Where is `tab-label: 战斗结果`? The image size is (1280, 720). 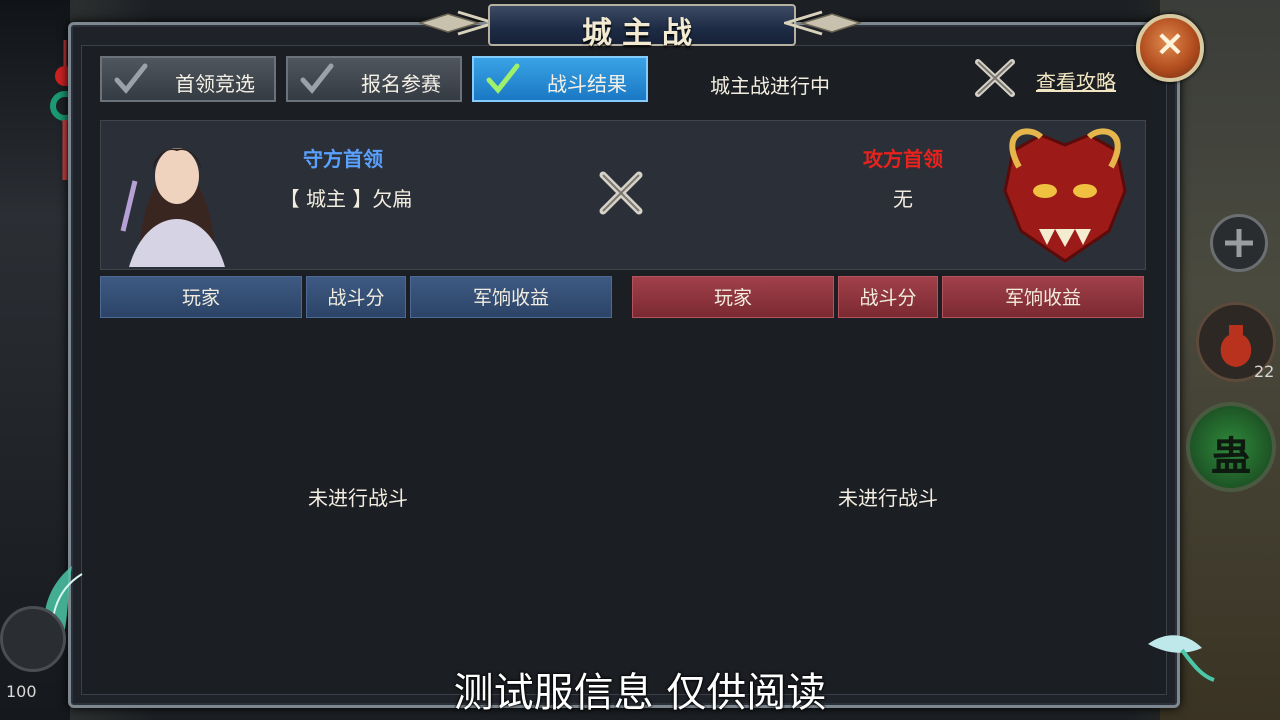 tab-label: 战斗结果 is located at coordinates (587, 84).